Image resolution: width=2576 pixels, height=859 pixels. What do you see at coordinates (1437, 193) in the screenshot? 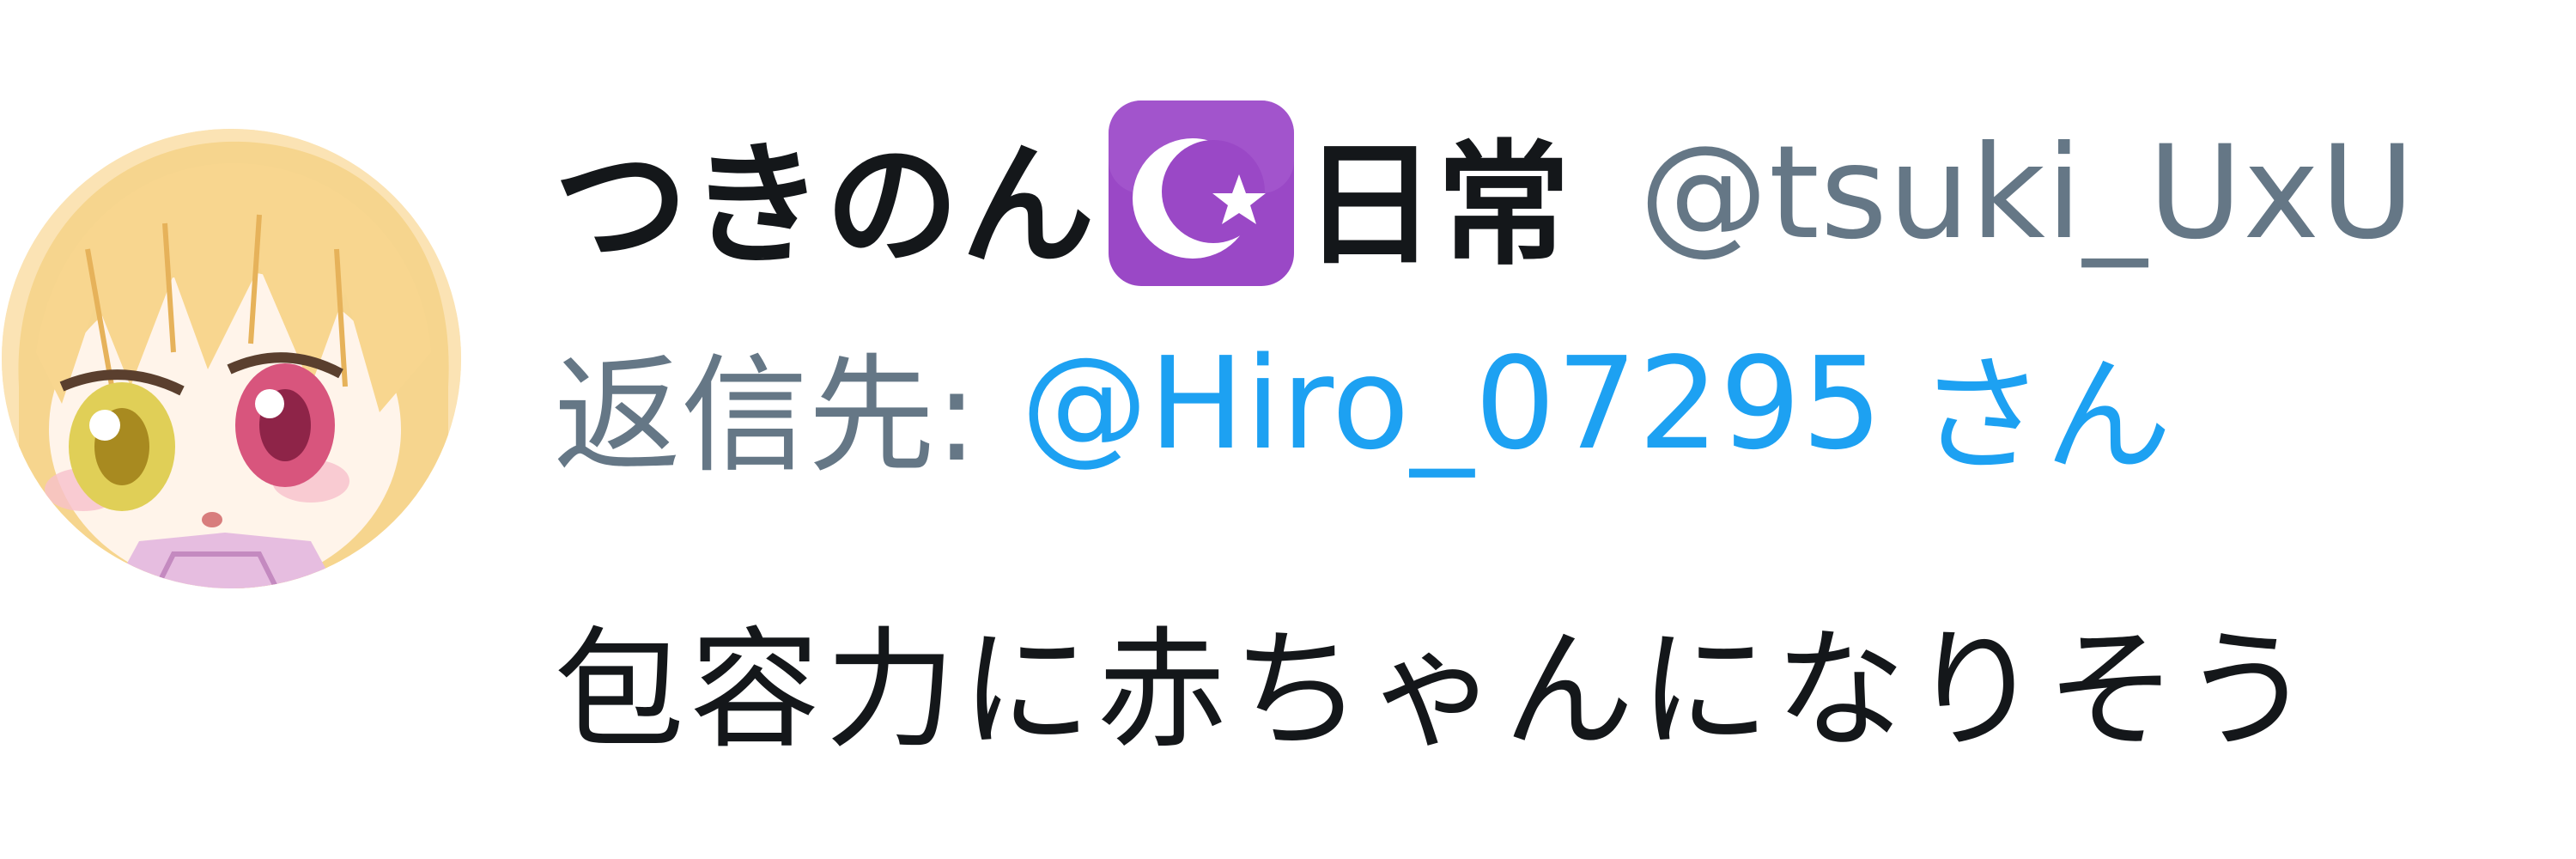
I see `display-name-suffix: 日常` at bounding box center [1437, 193].